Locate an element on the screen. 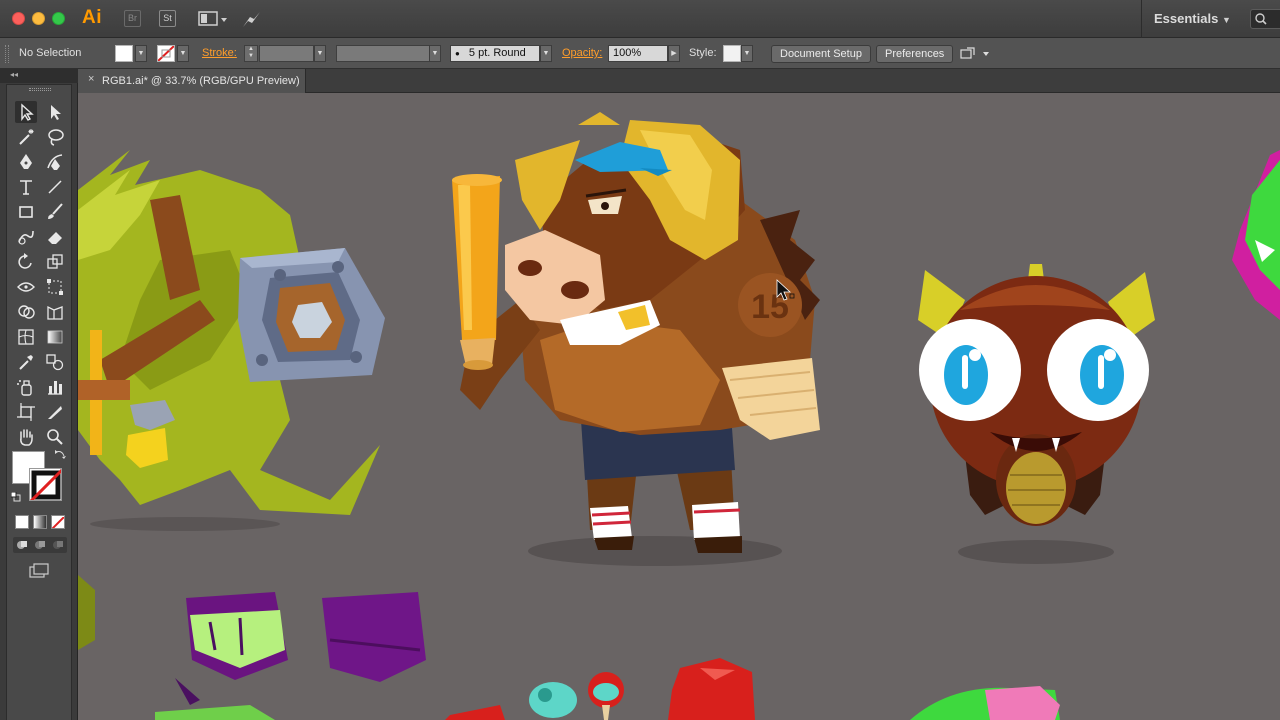 The height and width of the screenshot is (720, 1280). screen-mode-icon is located at coordinates (39, 570).